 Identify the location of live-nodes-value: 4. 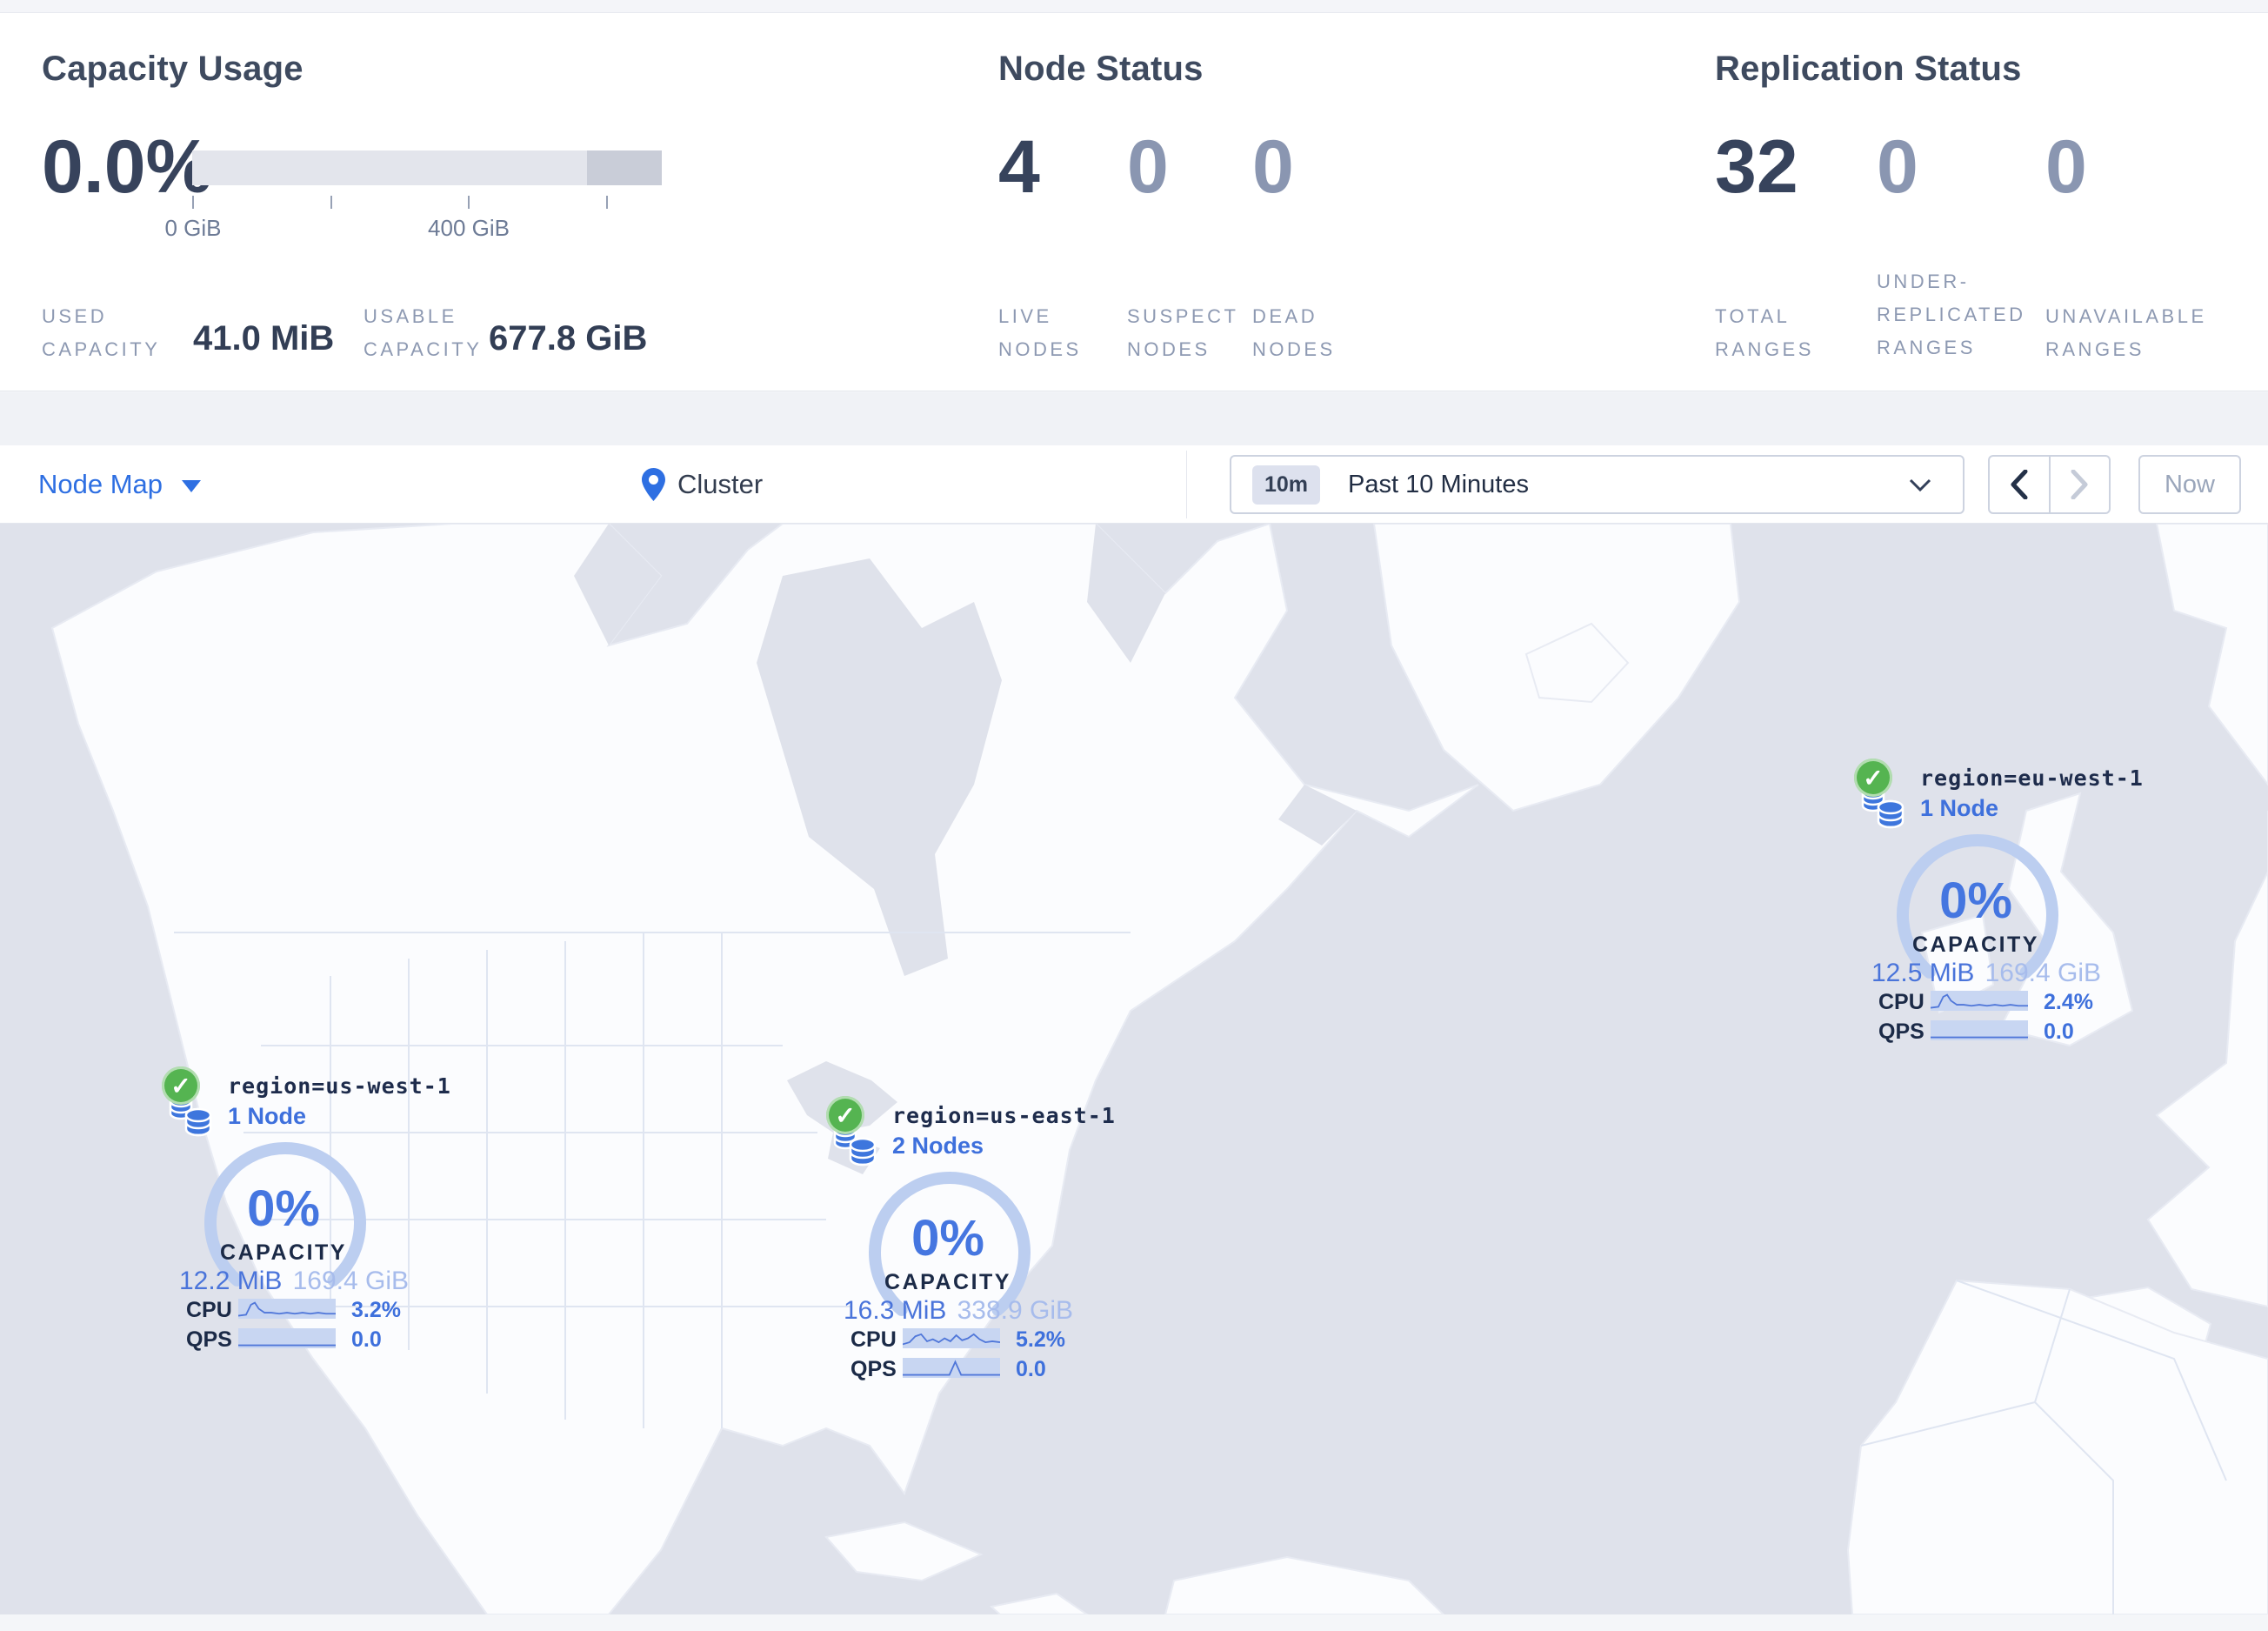
(1019, 167).